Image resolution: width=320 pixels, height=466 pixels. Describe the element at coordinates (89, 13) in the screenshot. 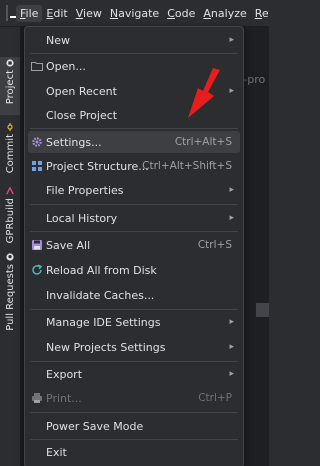

I see `menu-view: View` at that location.